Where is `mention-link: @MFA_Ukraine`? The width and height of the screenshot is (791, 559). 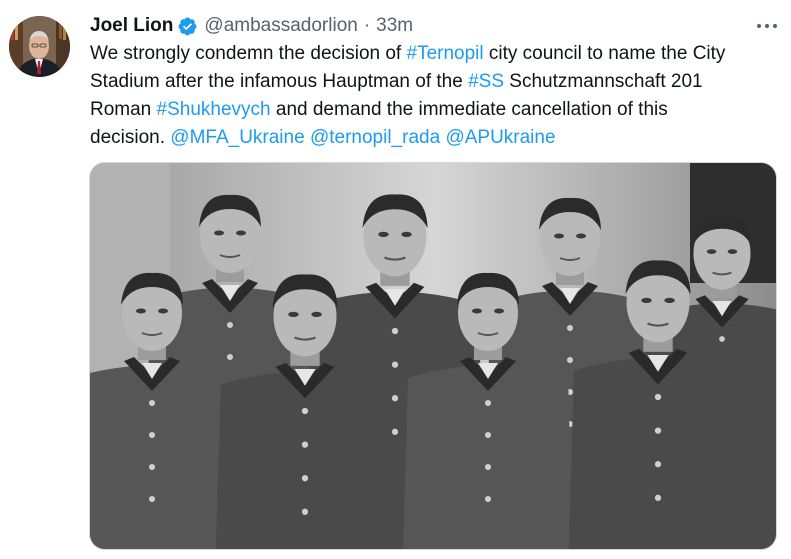
mention-link: @MFA_Ukraine is located at coordinates (237, 137).